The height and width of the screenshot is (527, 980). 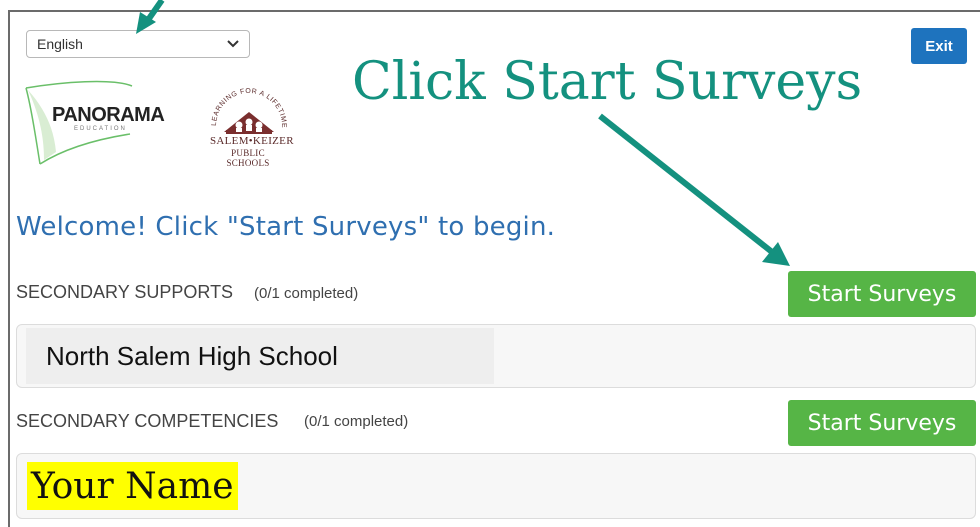 What do you see at coordinates (150, 17) in the screenshot?
I see `arrow-to-language-select` at bounding box center [150, 17].